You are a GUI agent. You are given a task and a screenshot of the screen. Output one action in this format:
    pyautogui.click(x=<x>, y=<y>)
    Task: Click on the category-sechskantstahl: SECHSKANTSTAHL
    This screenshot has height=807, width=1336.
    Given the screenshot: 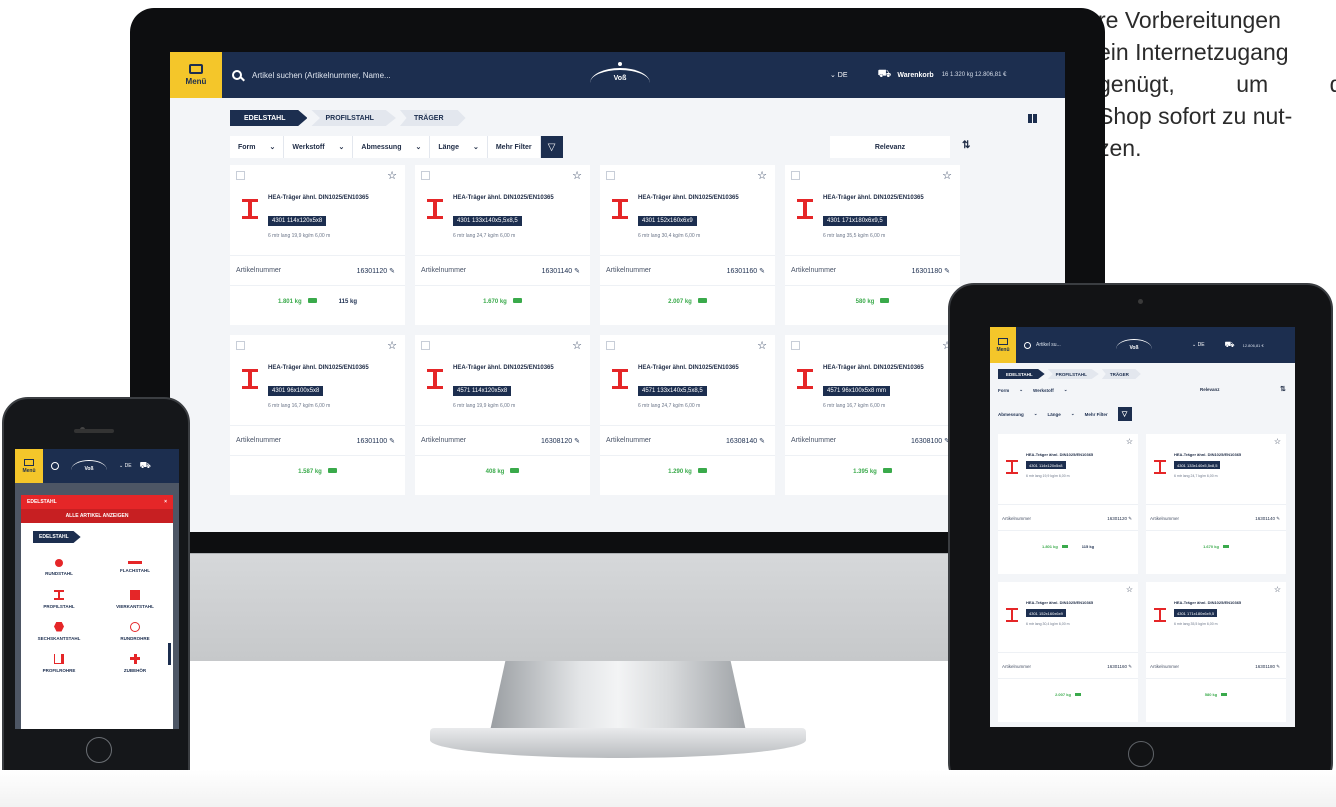 What is the action you would take?
    pyautogui.click(x=59, y=631)
    